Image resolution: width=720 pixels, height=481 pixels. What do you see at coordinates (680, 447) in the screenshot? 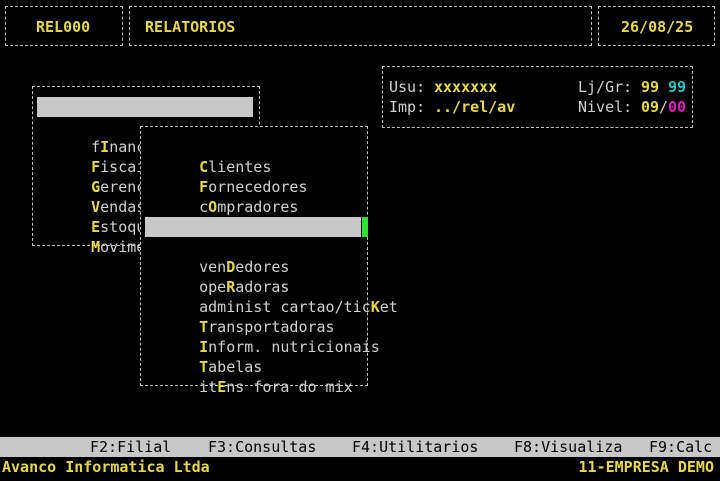
I see `f9-calc-key: F9:Calc` at bounding box center [680, 447].